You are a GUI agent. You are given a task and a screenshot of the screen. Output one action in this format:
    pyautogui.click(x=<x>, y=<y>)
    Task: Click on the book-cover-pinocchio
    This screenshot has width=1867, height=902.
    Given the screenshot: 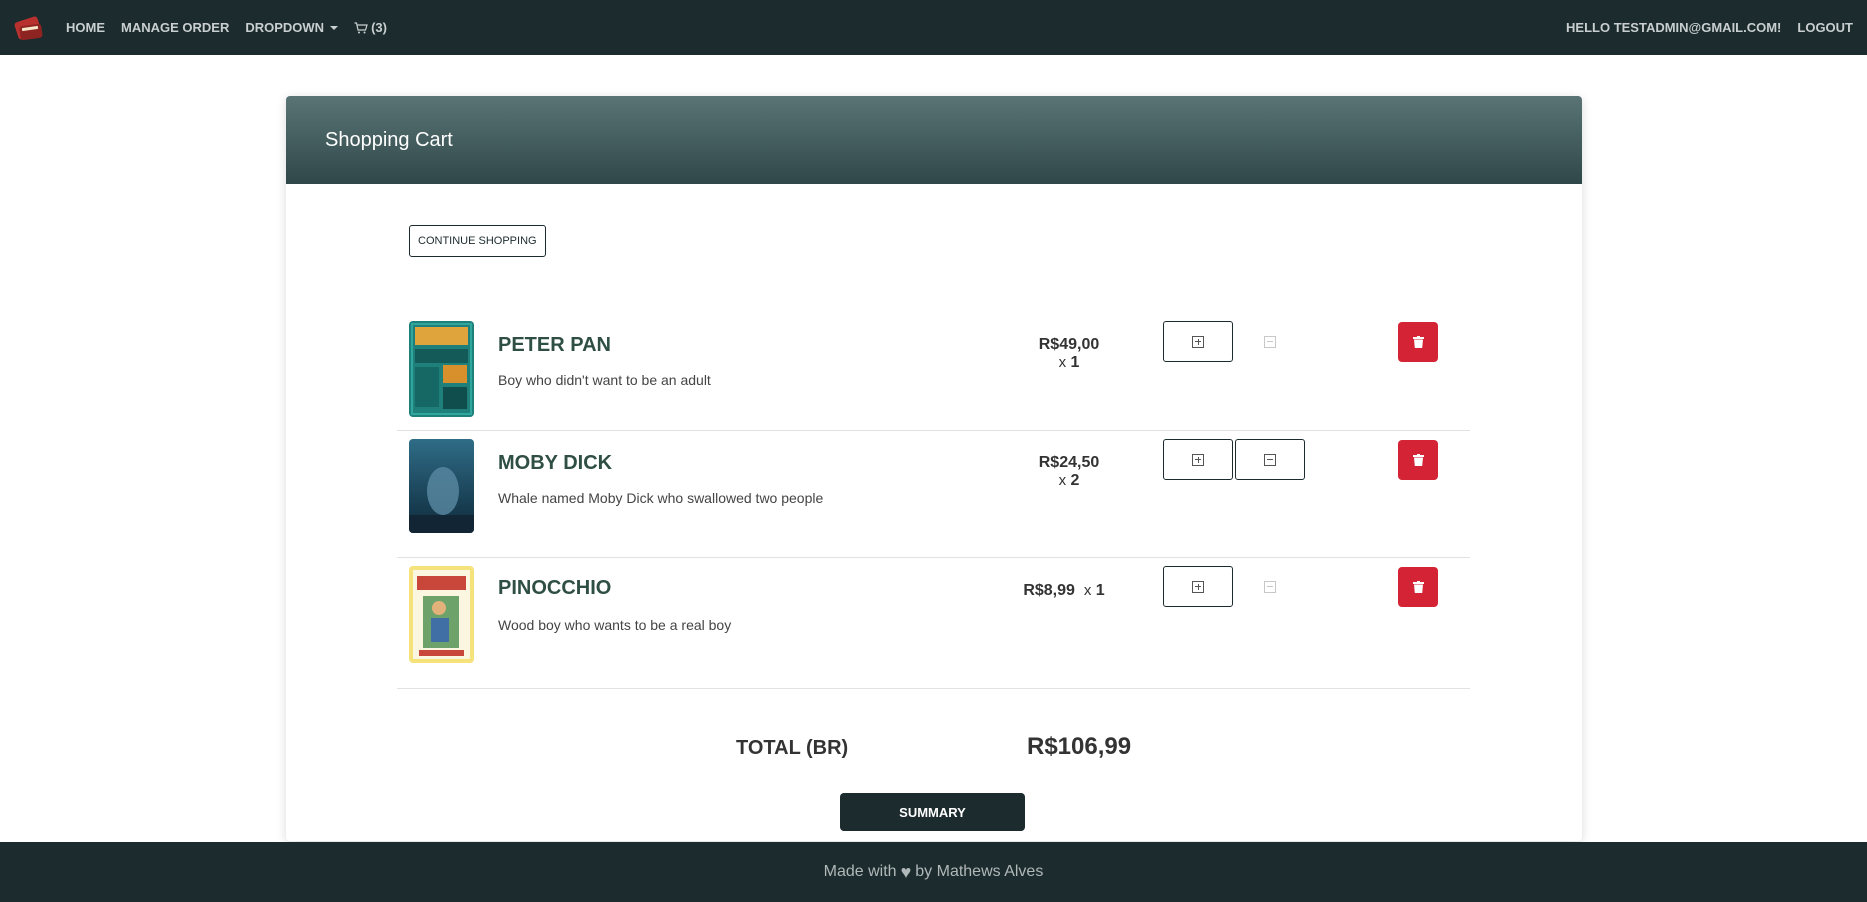 What is the action you would take?
    pyautogui.click(x=441, y=614)
    